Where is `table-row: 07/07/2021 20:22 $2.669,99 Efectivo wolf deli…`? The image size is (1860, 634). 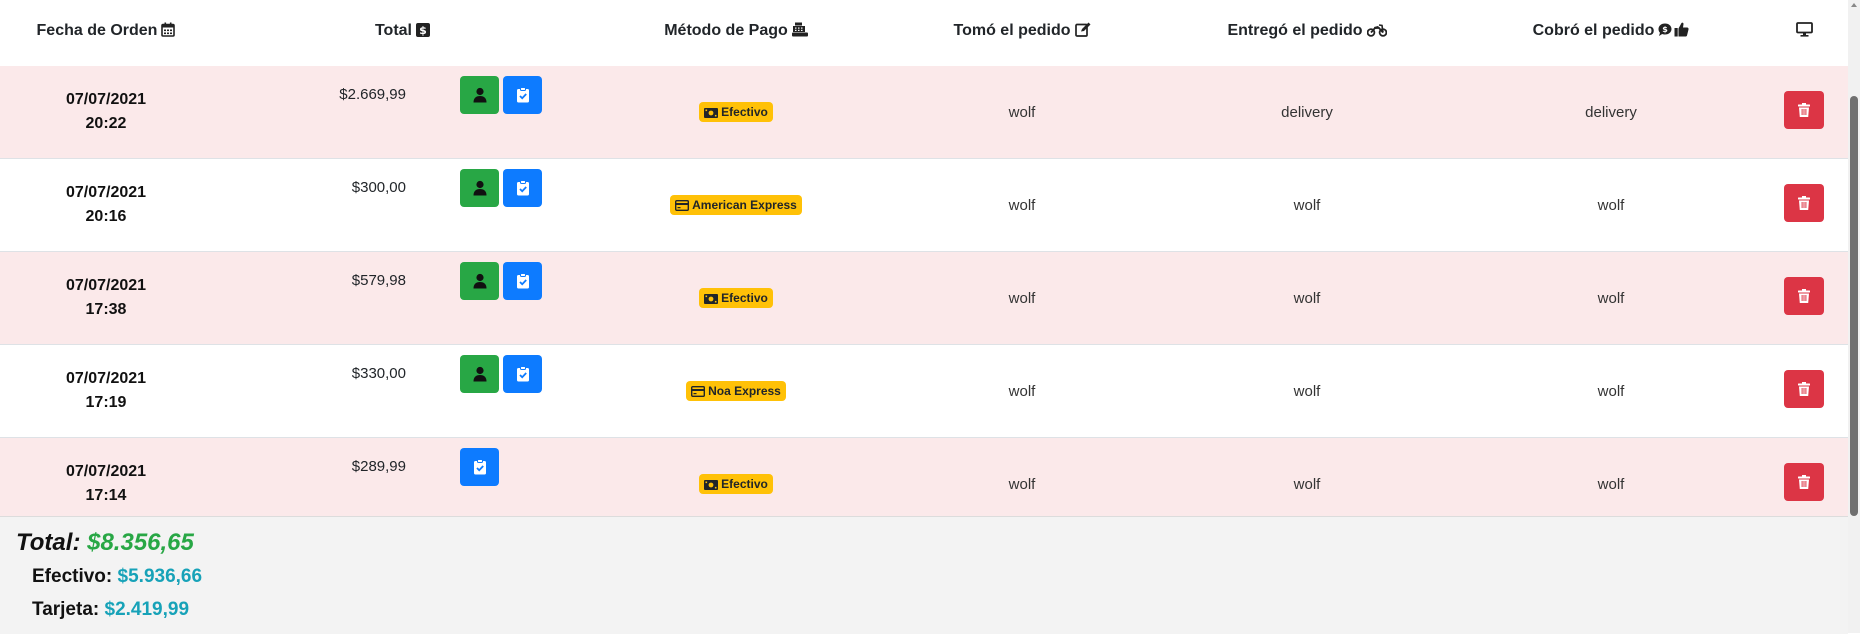
table-row: 07/07/2021 20:22 $2.669,99 Efectivo wolf deli… is located at coordinates (924, 111).